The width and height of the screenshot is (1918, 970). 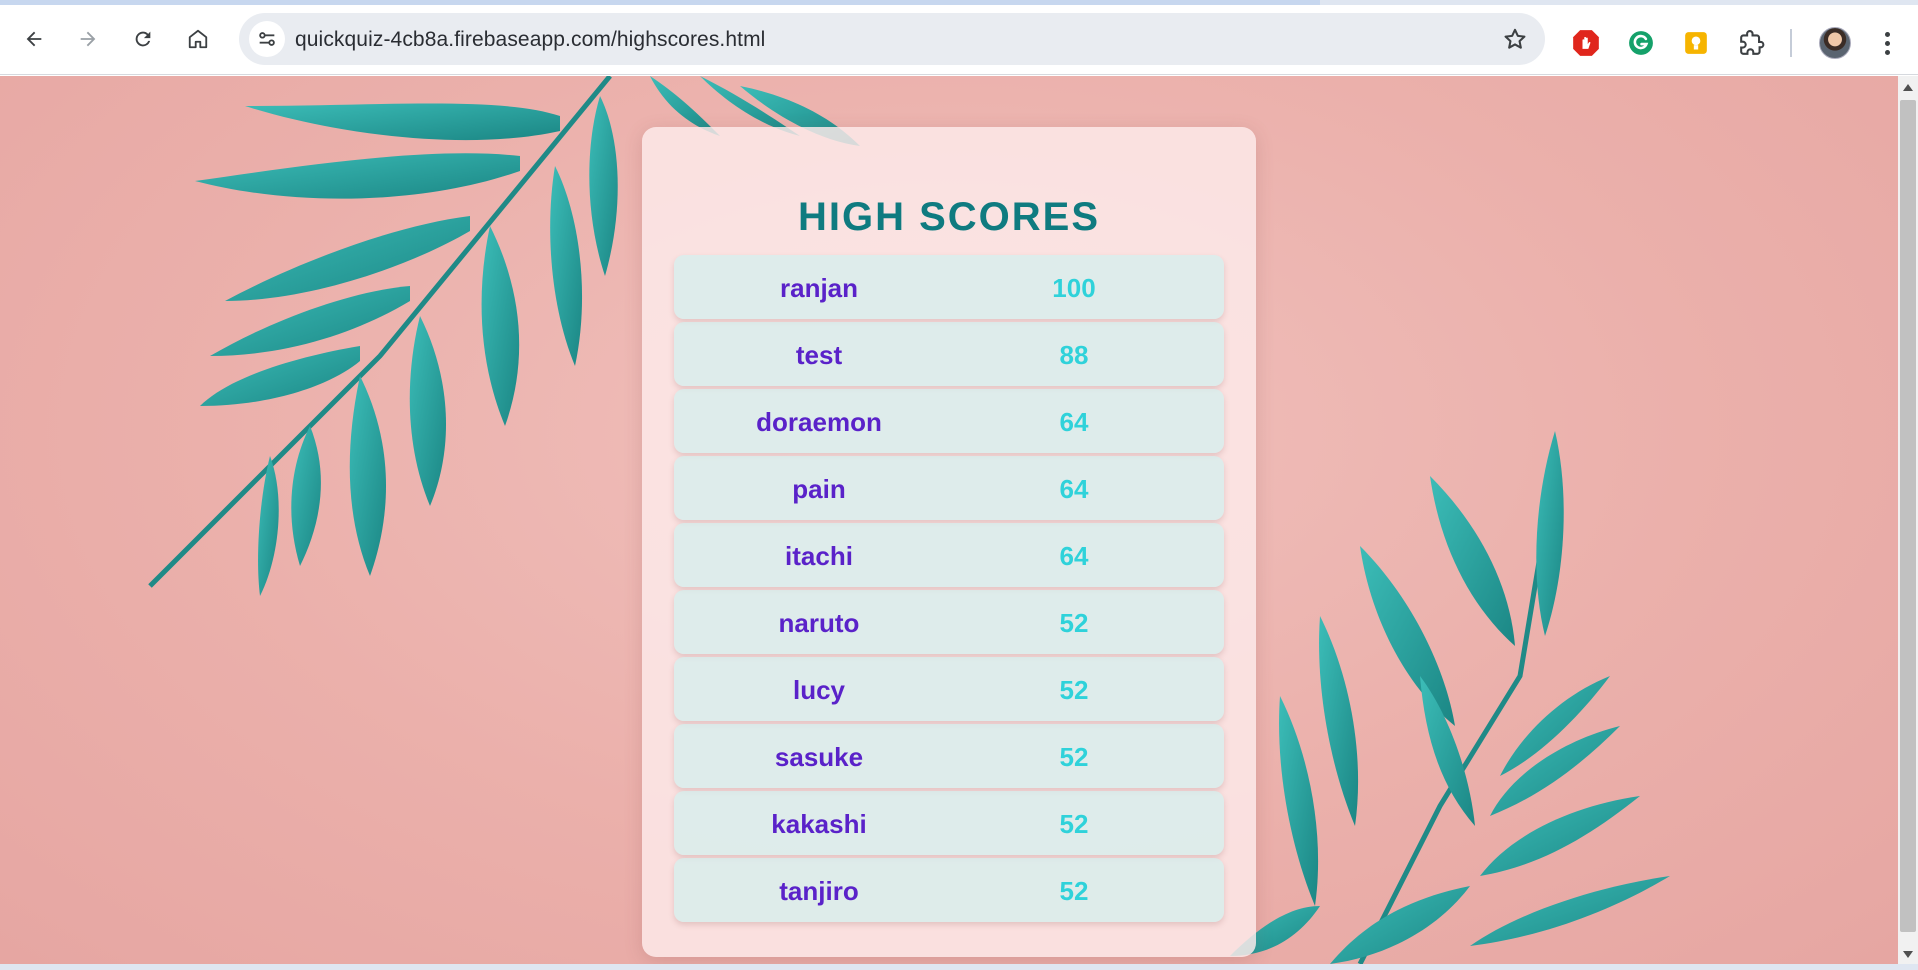 I want to click on extensions-icon, so click(x=1752, y=42).